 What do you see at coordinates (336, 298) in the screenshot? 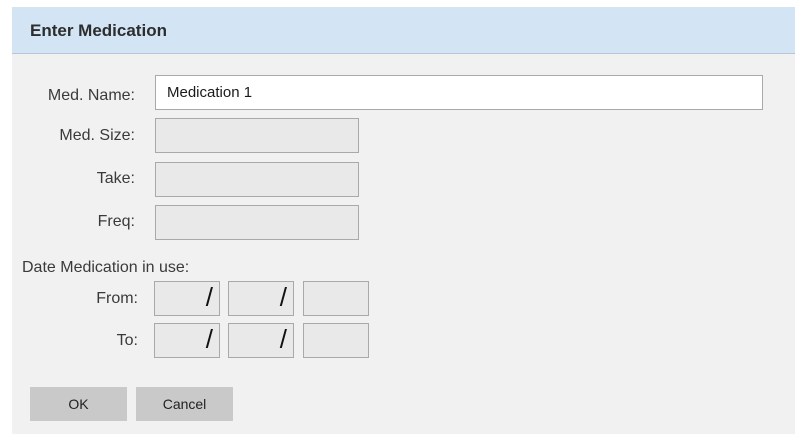
I see `from-year-field` at bounding box center [336, 298].